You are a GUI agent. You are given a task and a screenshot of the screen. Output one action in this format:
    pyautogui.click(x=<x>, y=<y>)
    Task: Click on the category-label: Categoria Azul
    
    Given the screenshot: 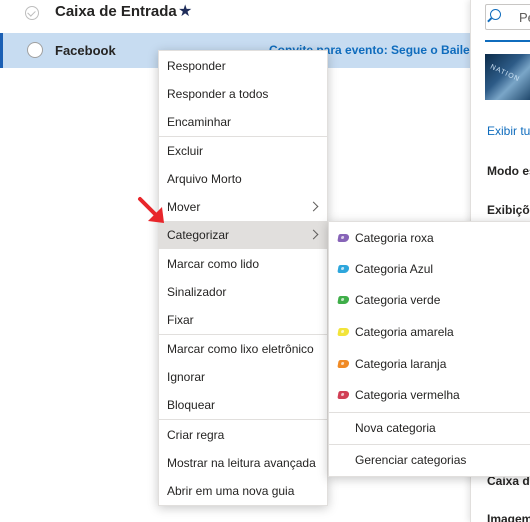 What is the action you would take?
    pyautogui.click(x=394, y=269)
    